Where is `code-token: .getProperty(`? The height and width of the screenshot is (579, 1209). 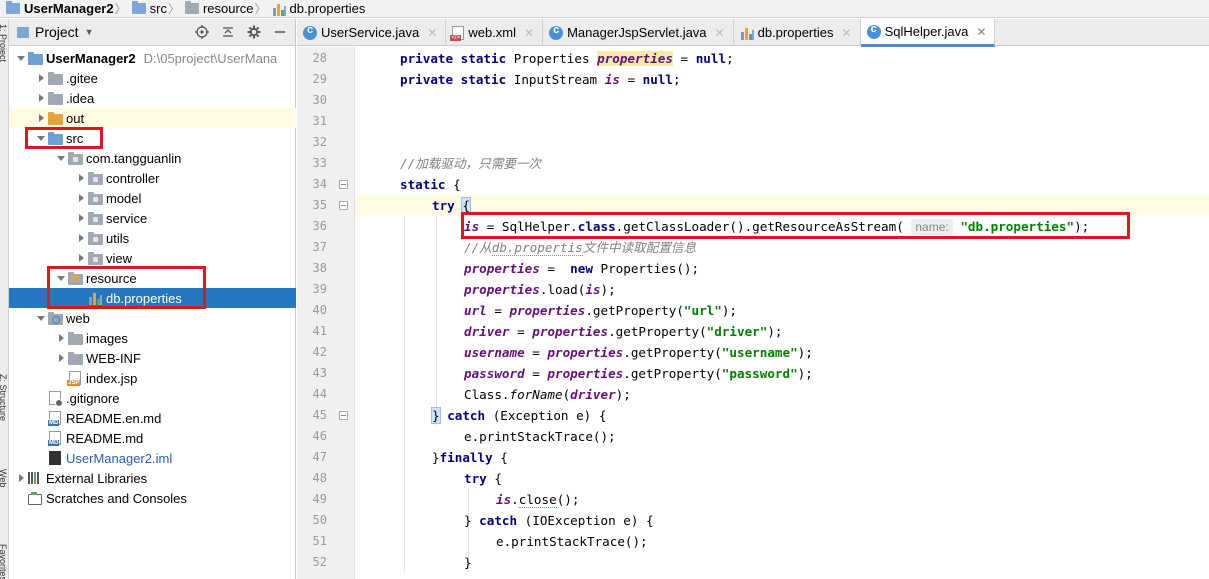
code-token: .getProperty( is located at coordinates (657, 331).